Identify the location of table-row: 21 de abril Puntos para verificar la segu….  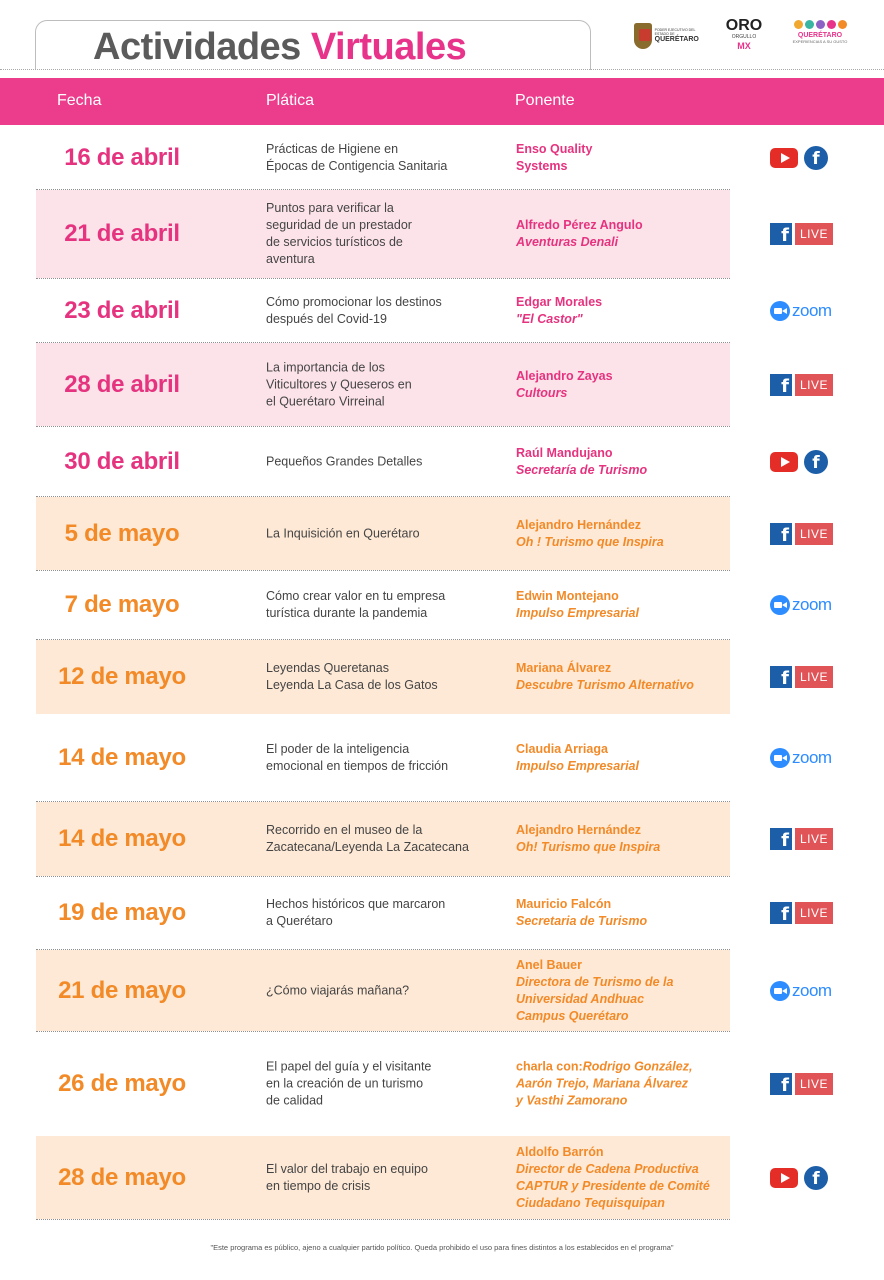
(383, 234).